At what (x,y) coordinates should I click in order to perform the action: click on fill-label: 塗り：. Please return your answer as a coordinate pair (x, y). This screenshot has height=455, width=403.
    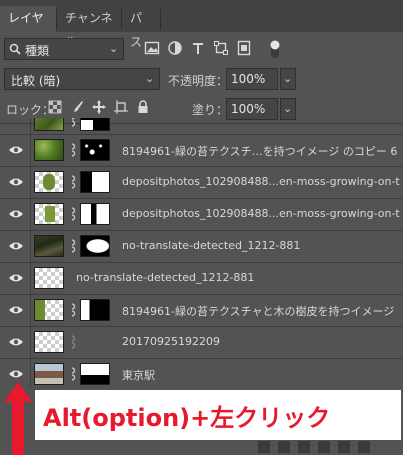
    Looking at the image, I should click on (210, 110).